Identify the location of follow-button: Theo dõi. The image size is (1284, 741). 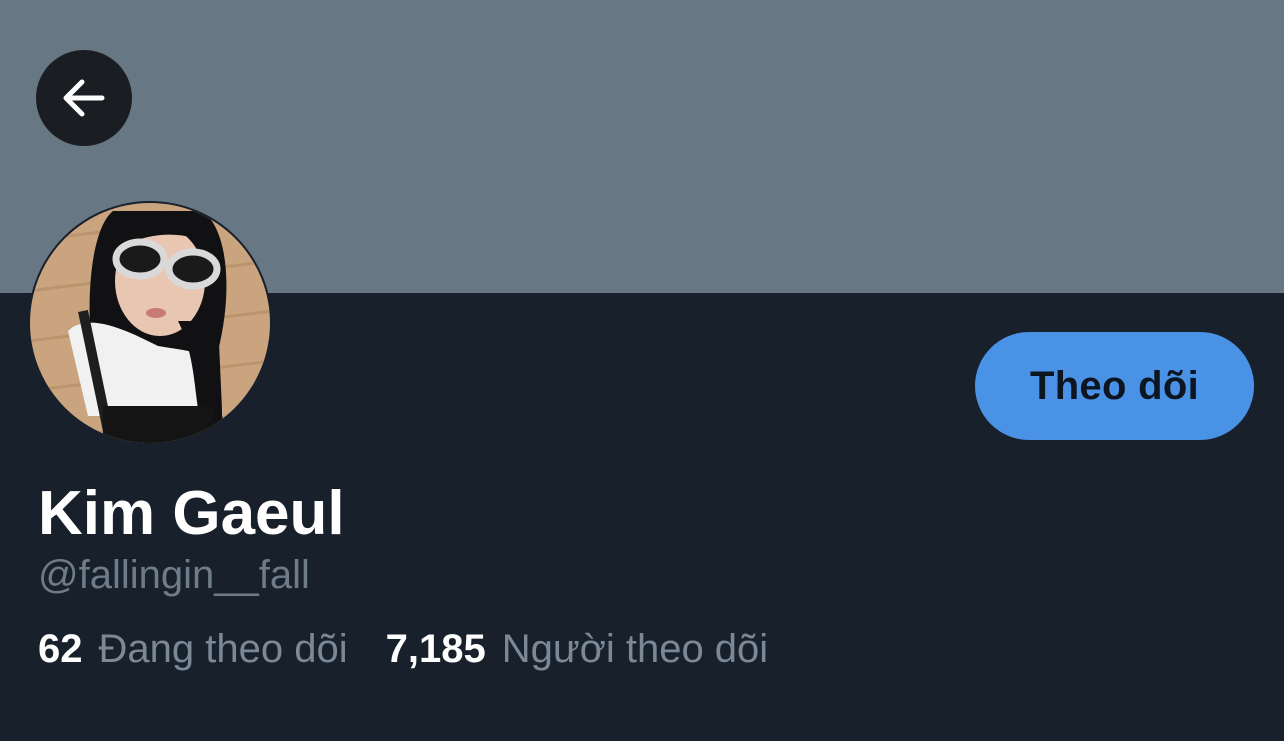
(1114, 386).